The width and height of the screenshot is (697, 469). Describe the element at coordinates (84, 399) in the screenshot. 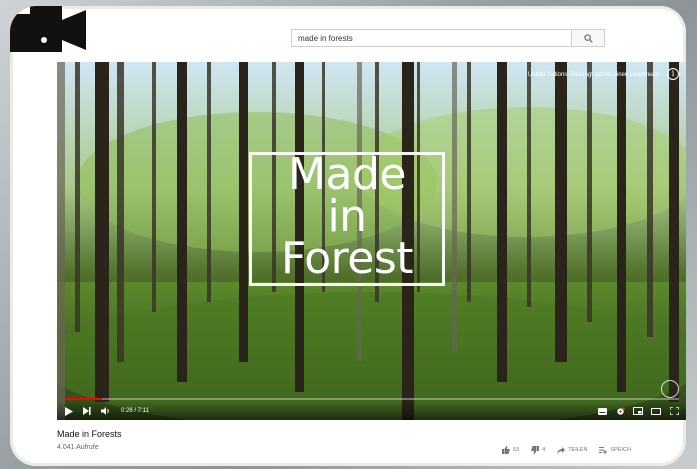

I see `progress-fill` at that location.